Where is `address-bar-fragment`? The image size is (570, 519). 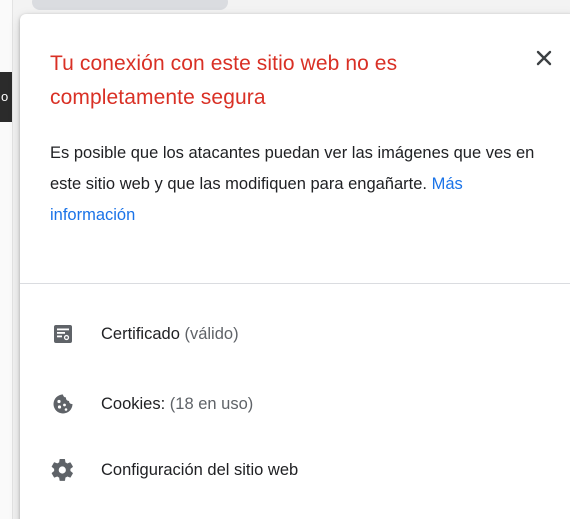 address-bar-fragment is located at coordinates (130, 5).